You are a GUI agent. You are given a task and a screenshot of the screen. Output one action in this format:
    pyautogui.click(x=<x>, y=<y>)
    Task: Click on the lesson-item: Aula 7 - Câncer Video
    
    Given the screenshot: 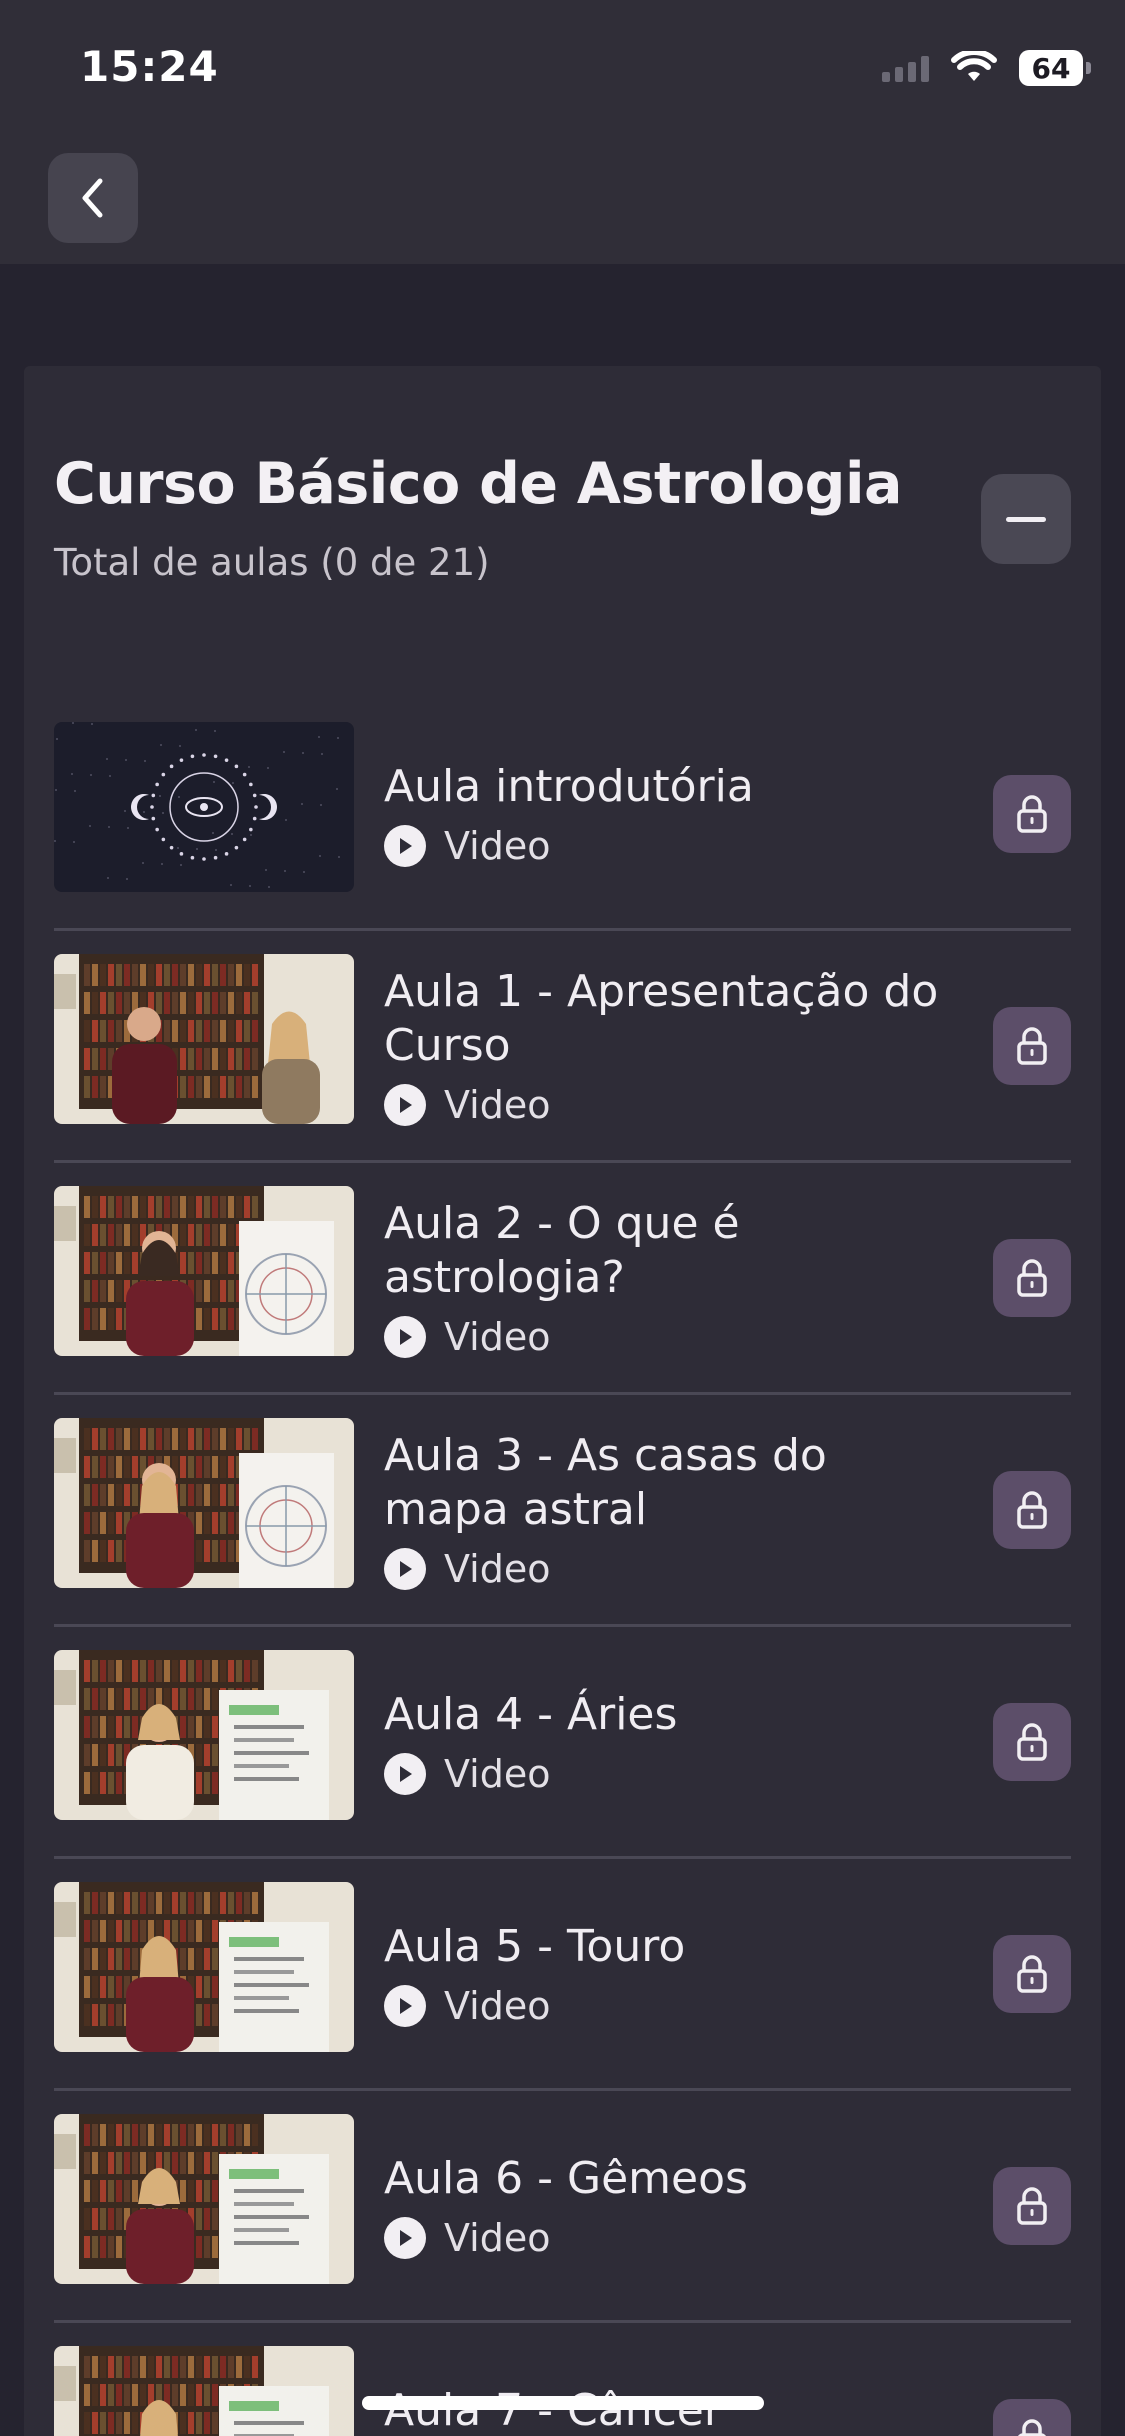 What is the action you would take?
    pyautogui.click(x=562, y=2379)
    